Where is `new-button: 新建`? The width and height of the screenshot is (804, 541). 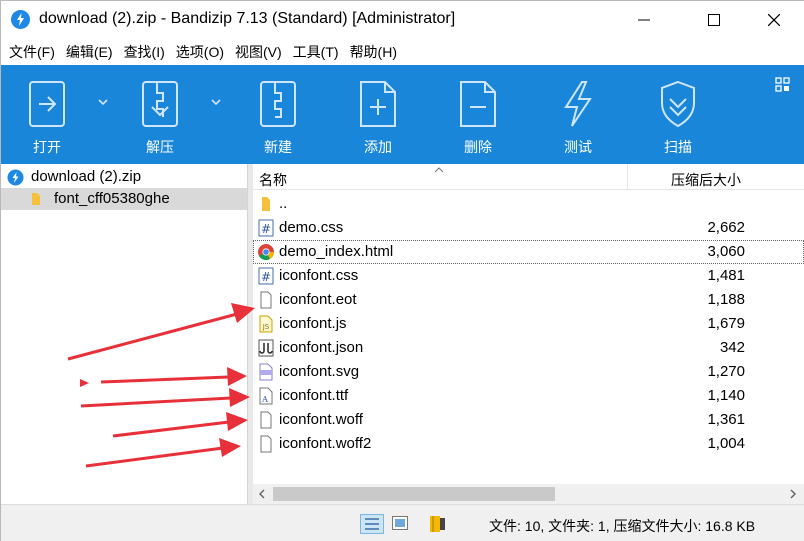 new-button: 新建 is located at coordinates (278, 114).